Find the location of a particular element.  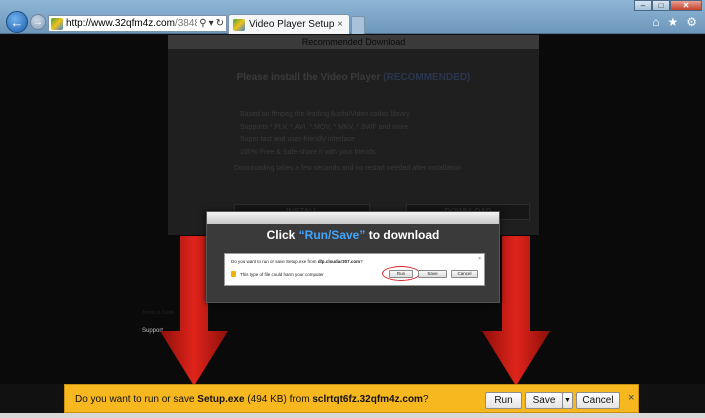

save-dropdown-icon: ▼ is located at coordinates (567, 400).